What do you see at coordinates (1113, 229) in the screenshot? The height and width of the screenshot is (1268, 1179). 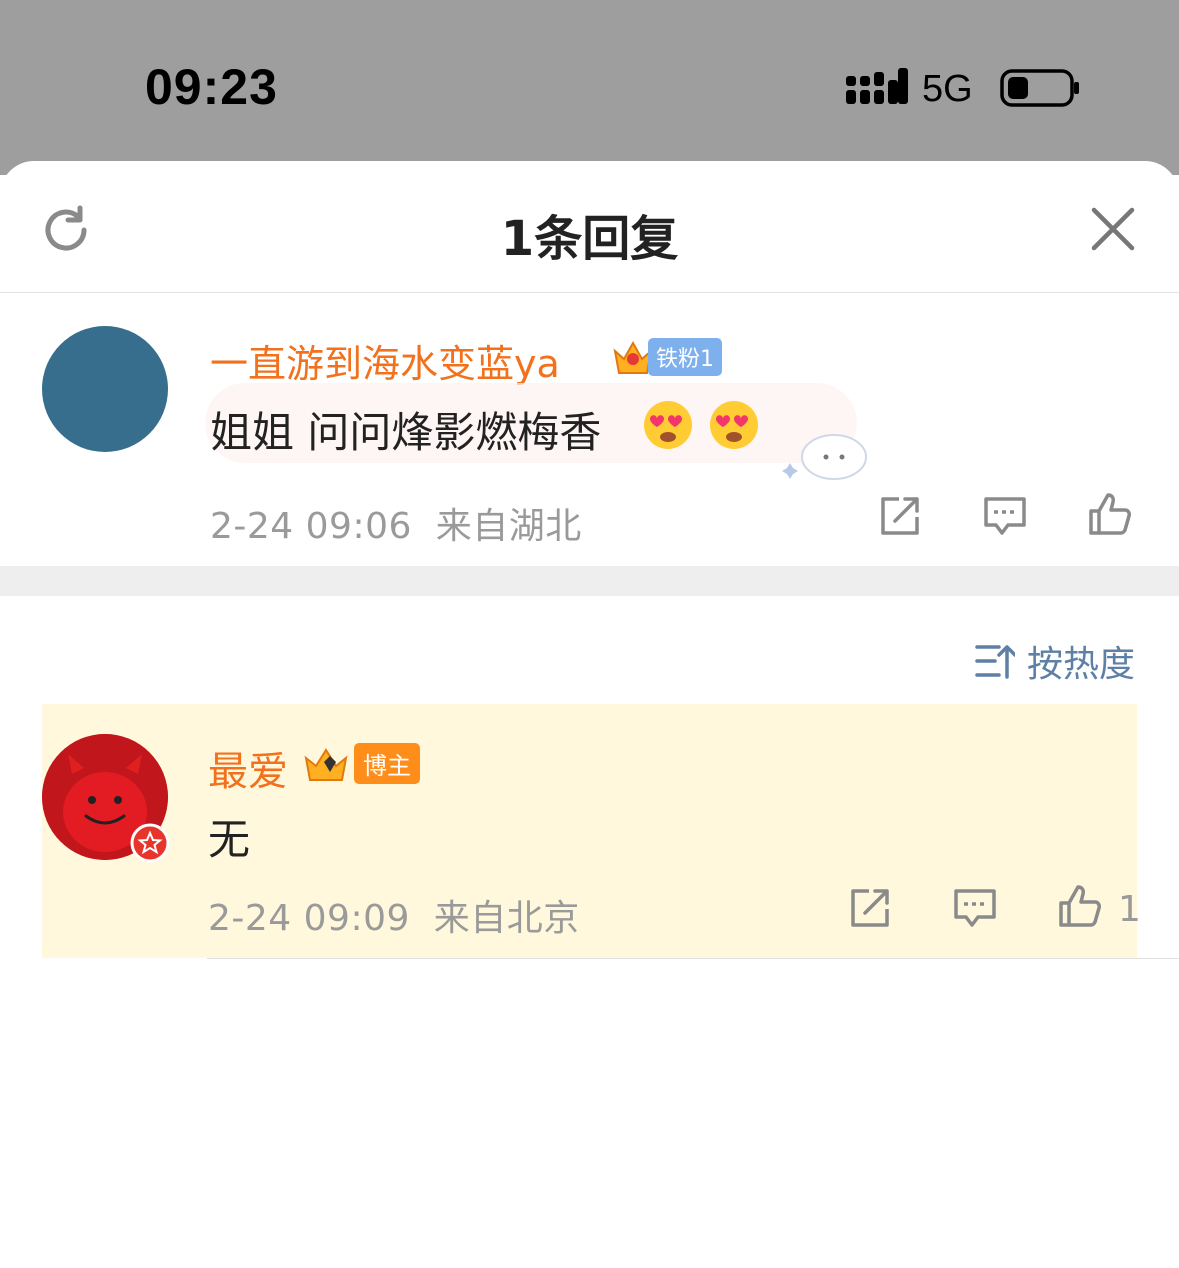 I see `close-icon` at bounding box center [1113, 229].